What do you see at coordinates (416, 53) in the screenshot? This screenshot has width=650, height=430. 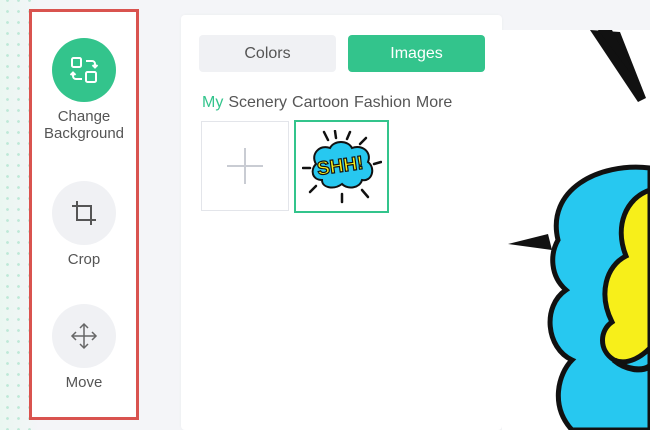 I see `tab-images: Images` at bounding box center [416, 53].